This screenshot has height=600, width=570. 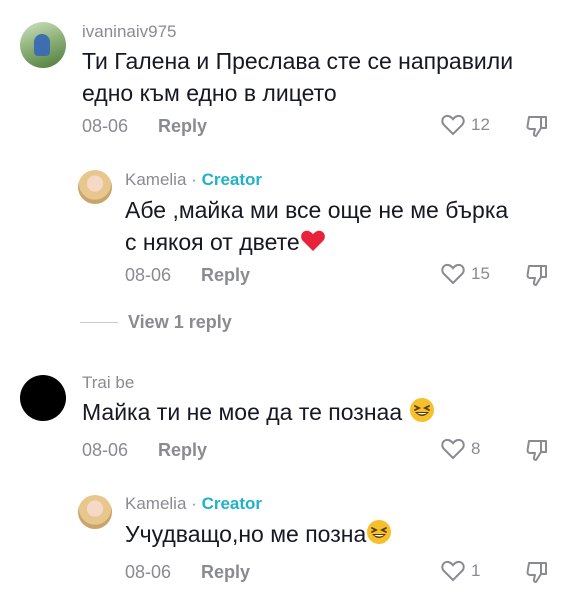 I want to click on like-button: 8, so click(x=460, y=449).